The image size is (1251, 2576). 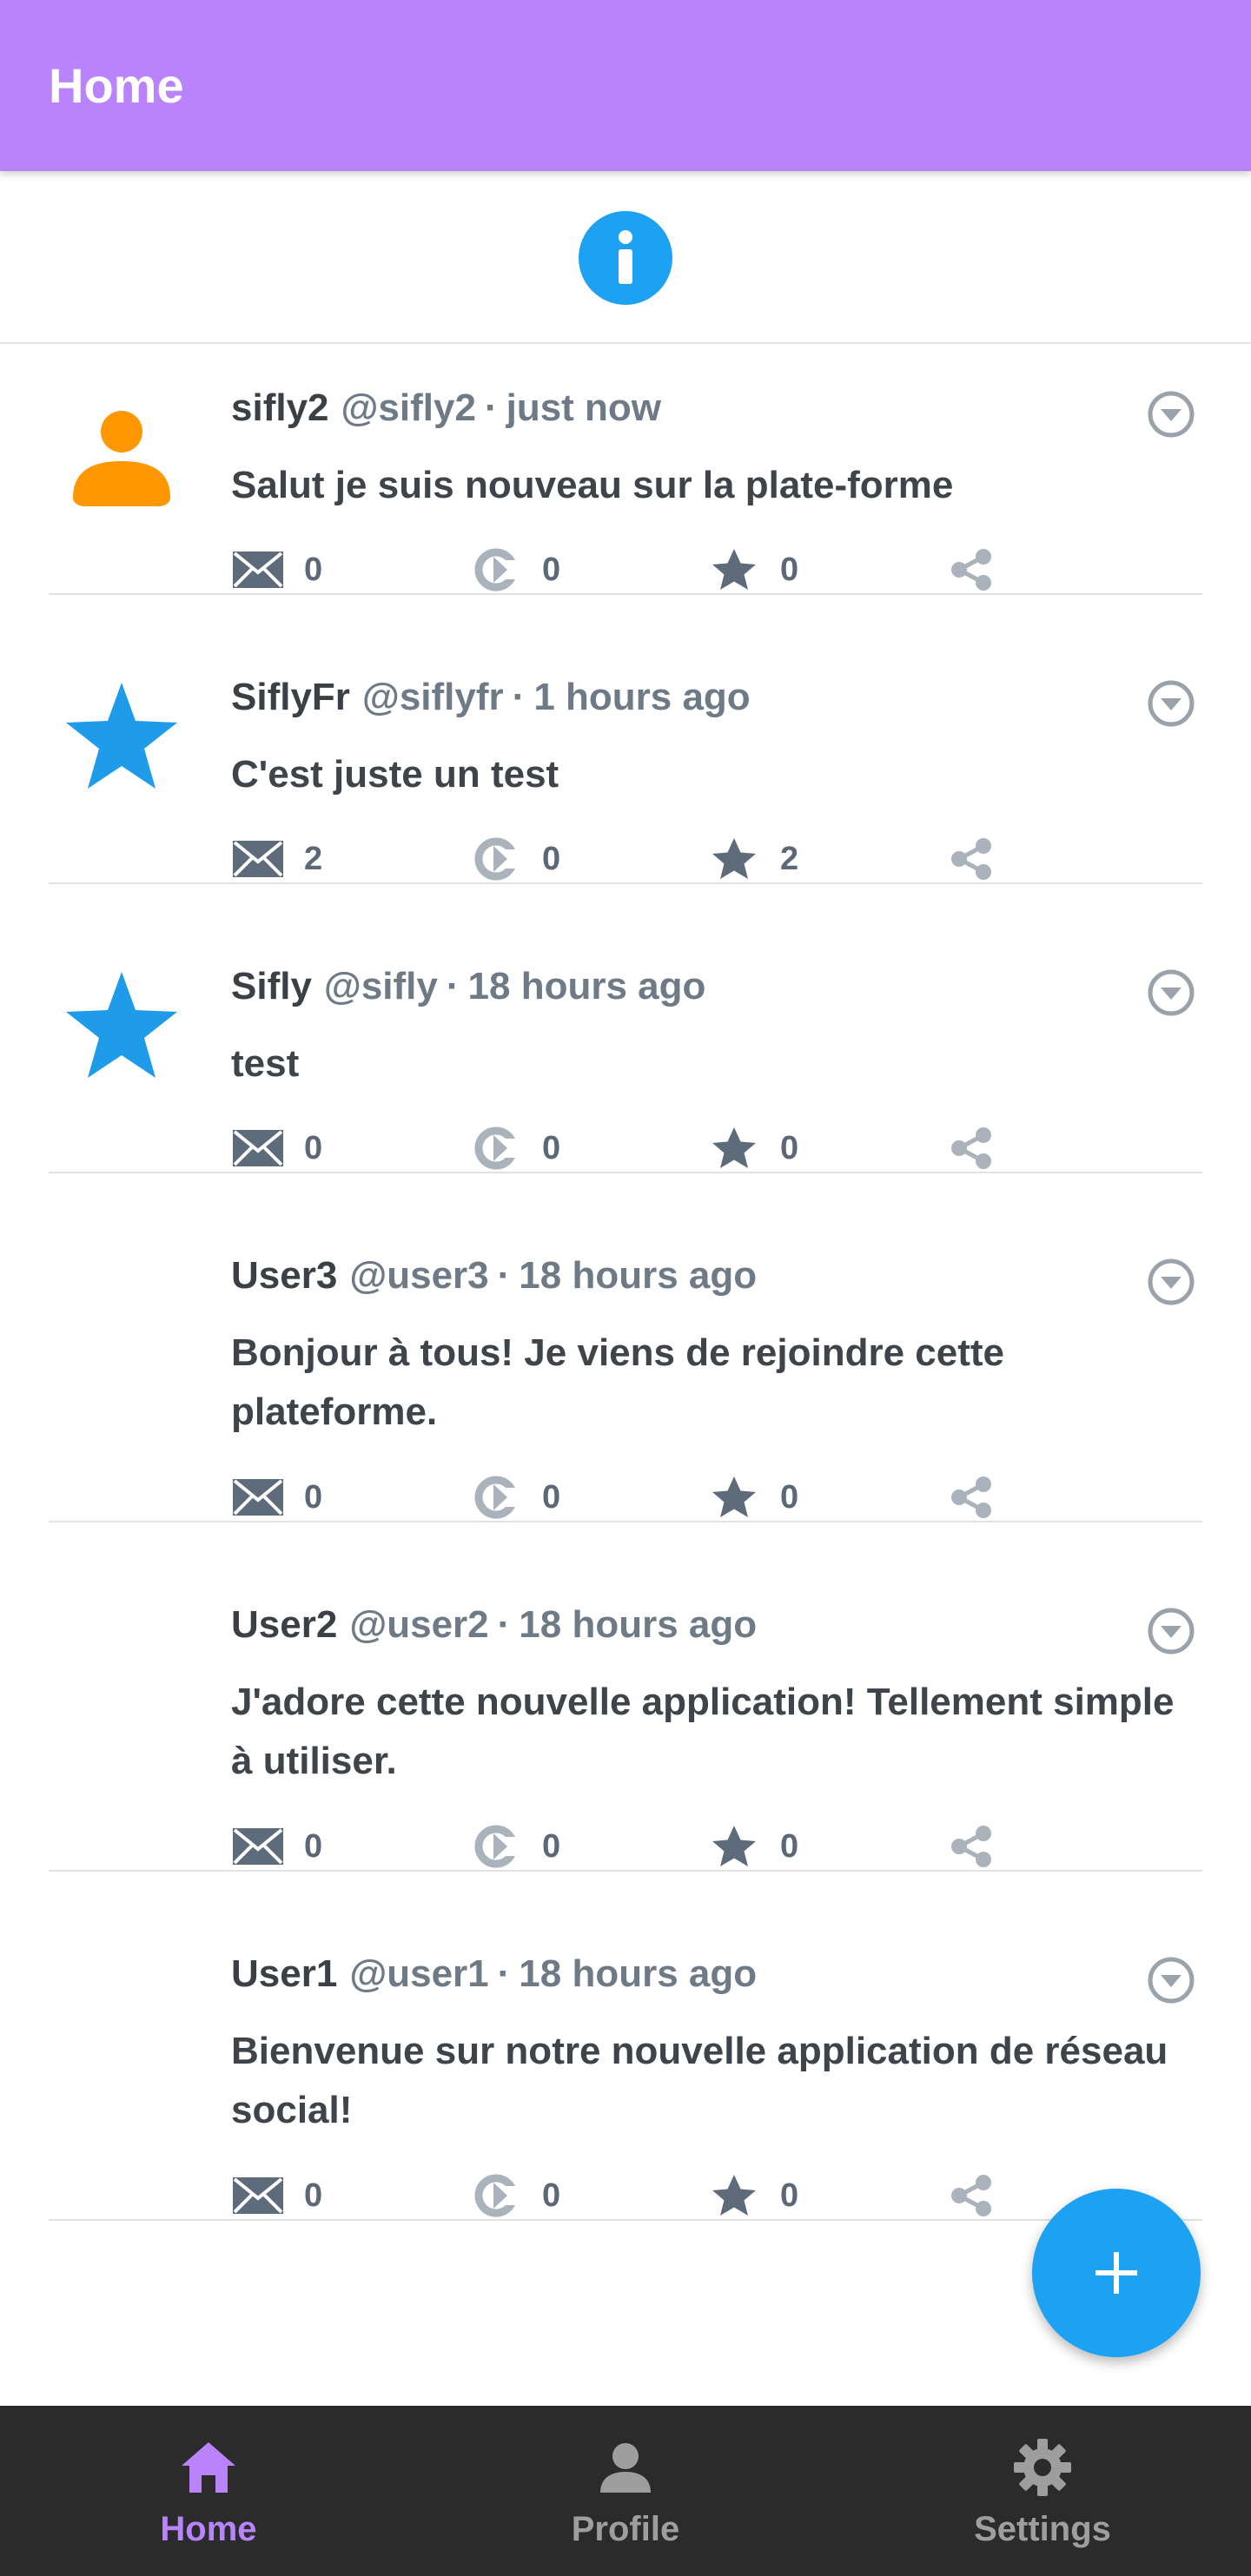 I want to click on bottom-navigation: Home Profile Settings, so click(x=625, y=2491).